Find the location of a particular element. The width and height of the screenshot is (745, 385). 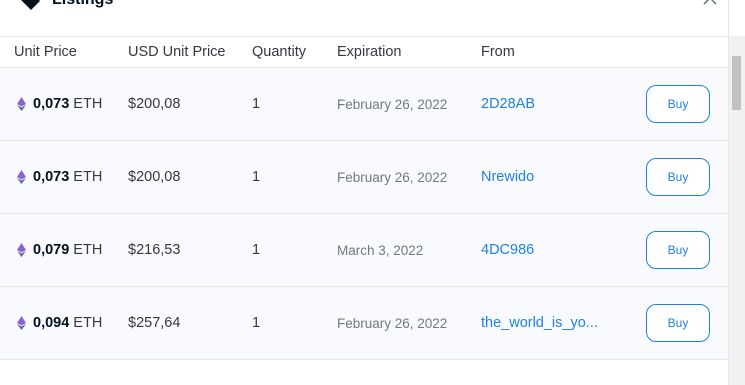

scrollbar-thumb is located at coordinates (736, 83).